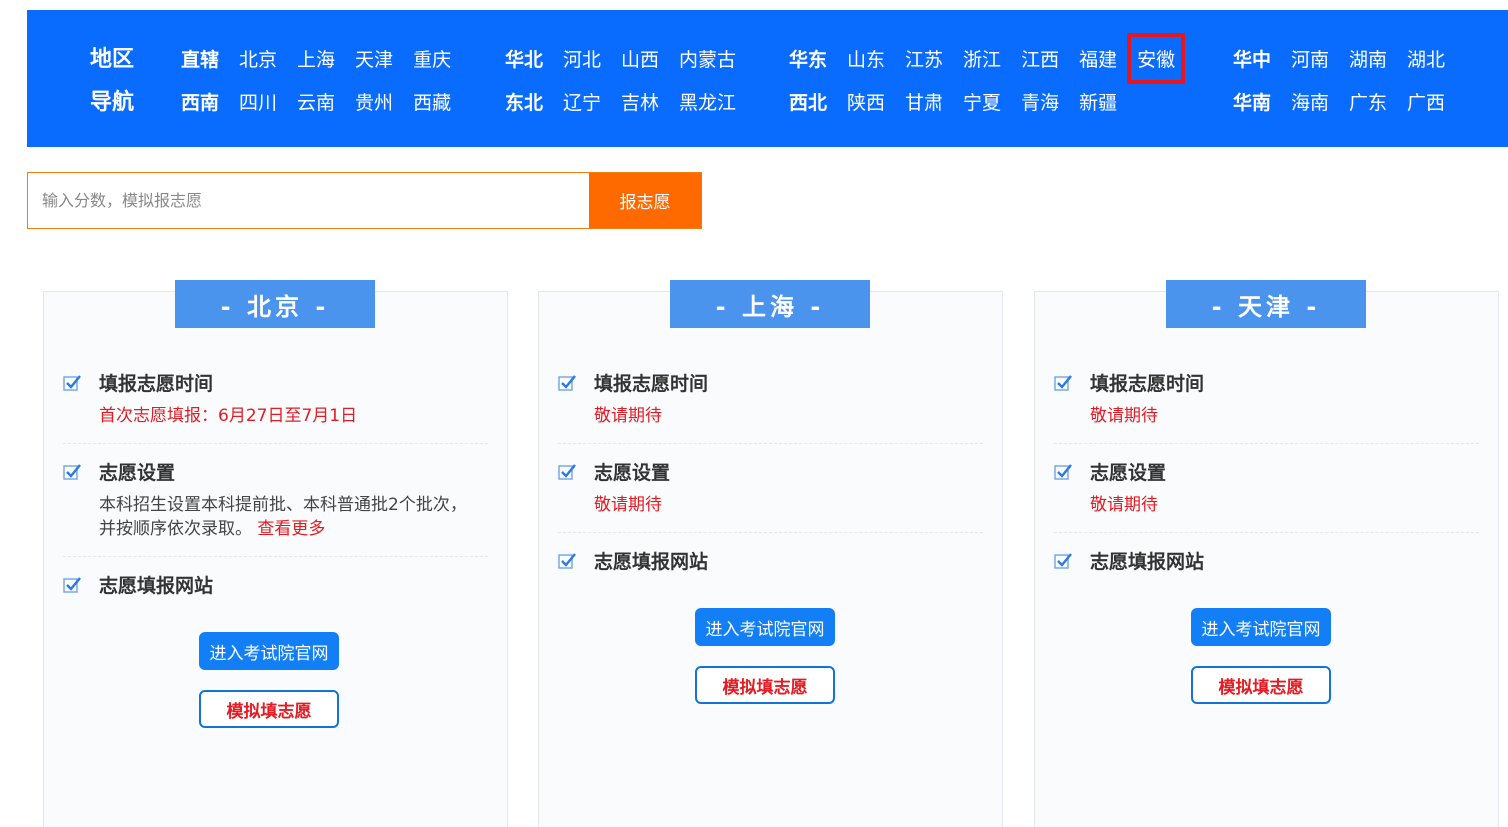 This screenshot has height=827, width=1508. Describe the element at coordinates (308, 200) in the screenshot. I see `score-input` at that location.